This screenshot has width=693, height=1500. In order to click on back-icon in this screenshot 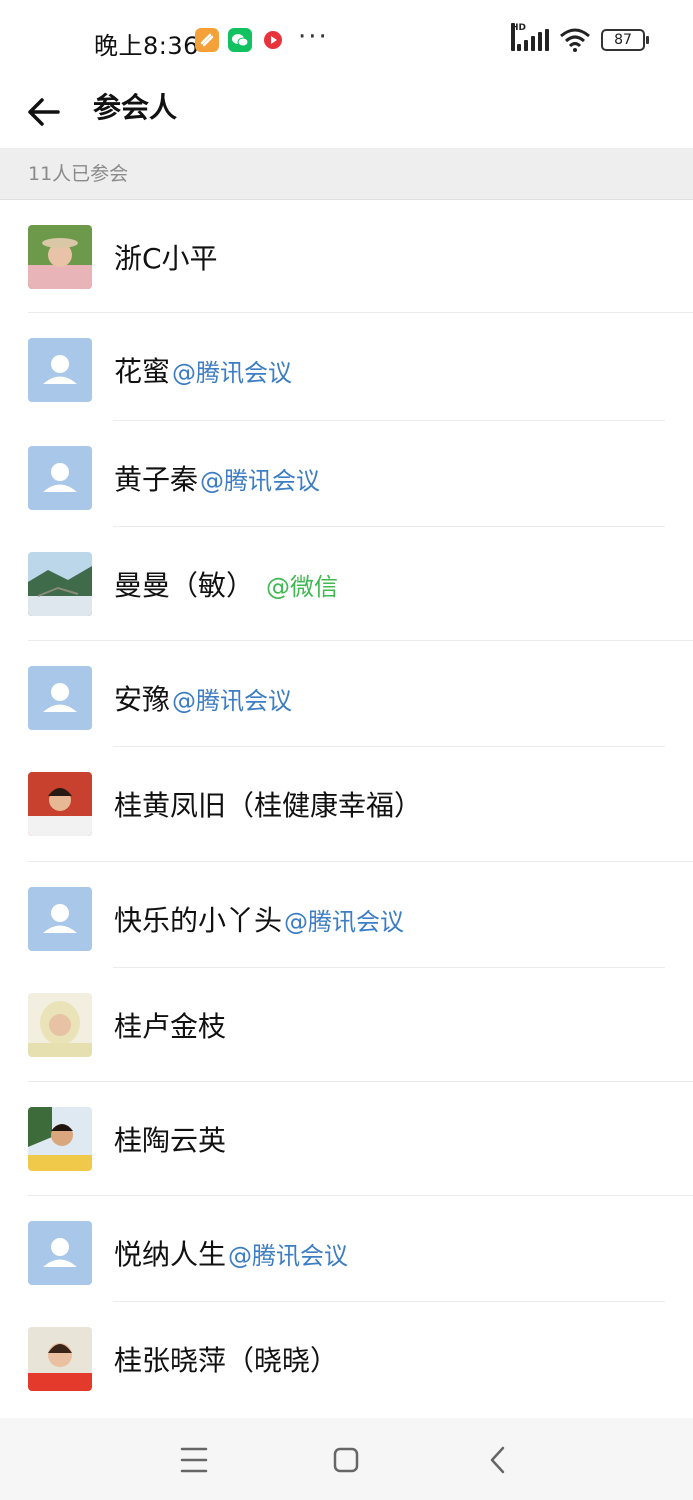, I will do `click(497, 1460)`.